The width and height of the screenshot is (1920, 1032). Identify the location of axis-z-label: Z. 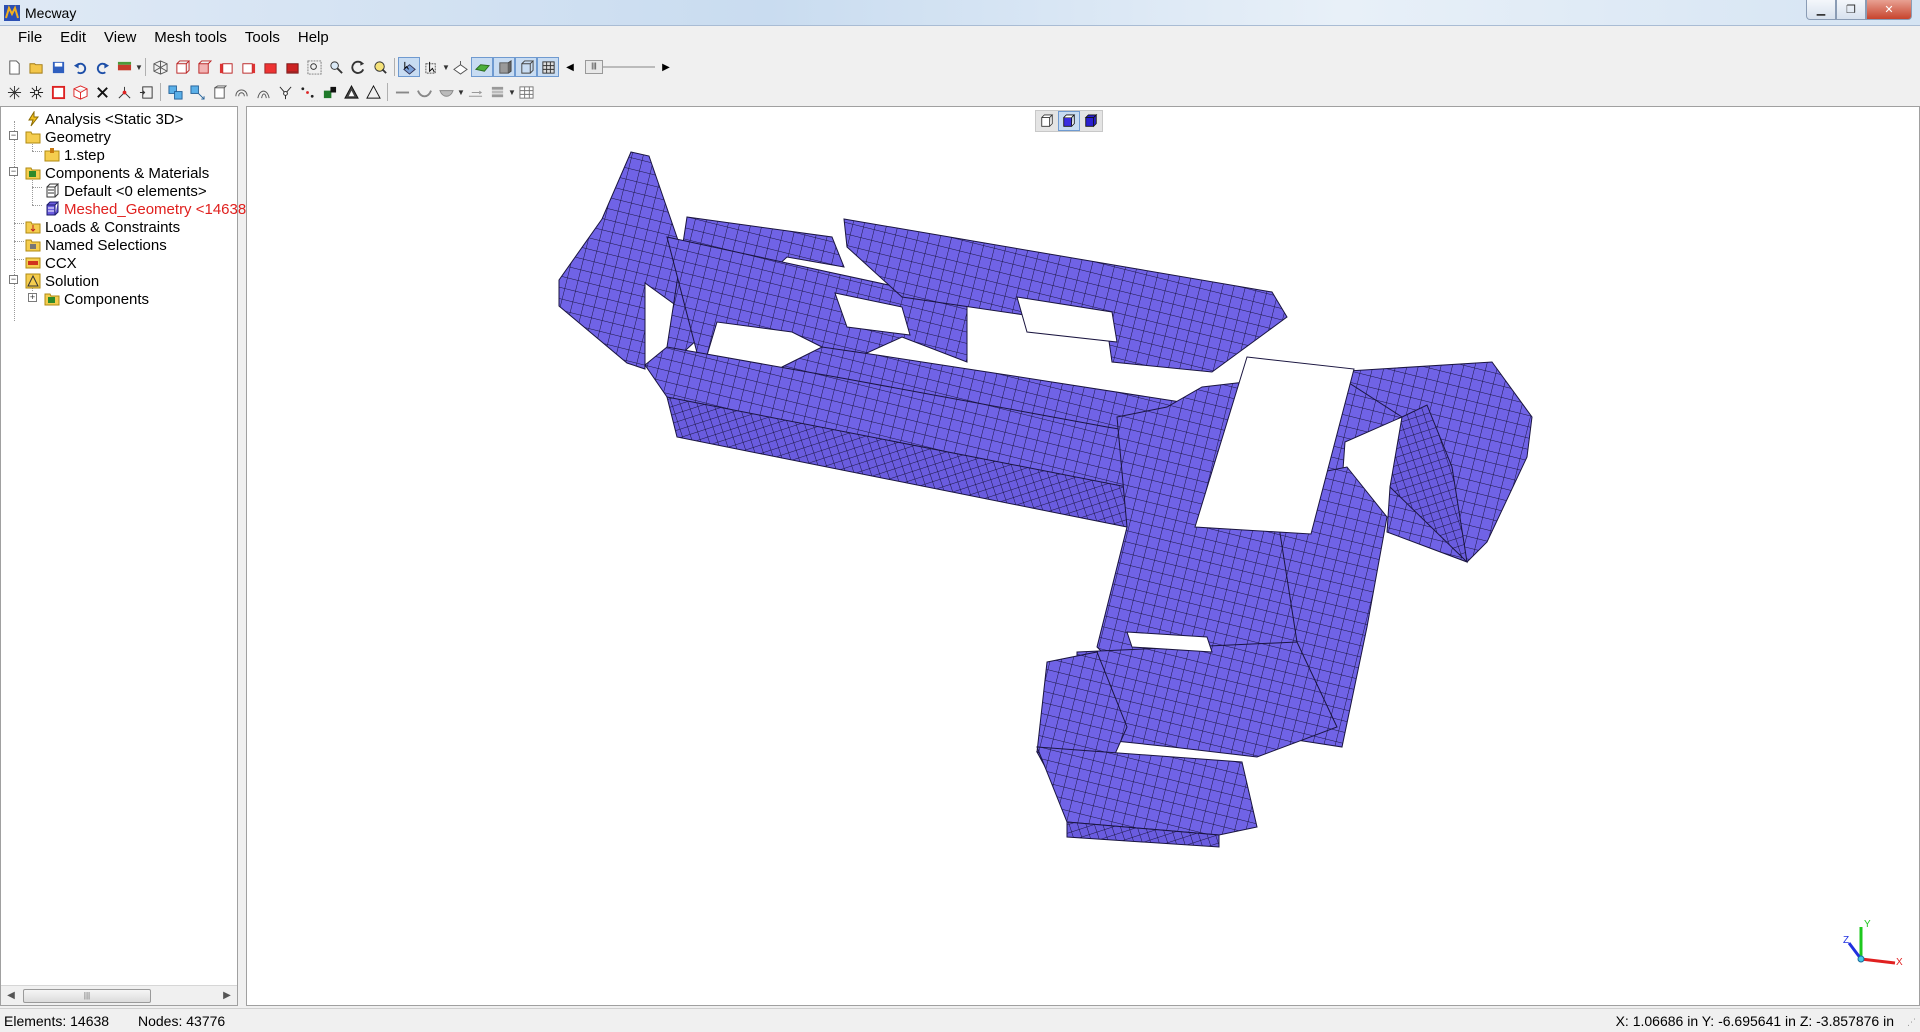
(1846, 940).